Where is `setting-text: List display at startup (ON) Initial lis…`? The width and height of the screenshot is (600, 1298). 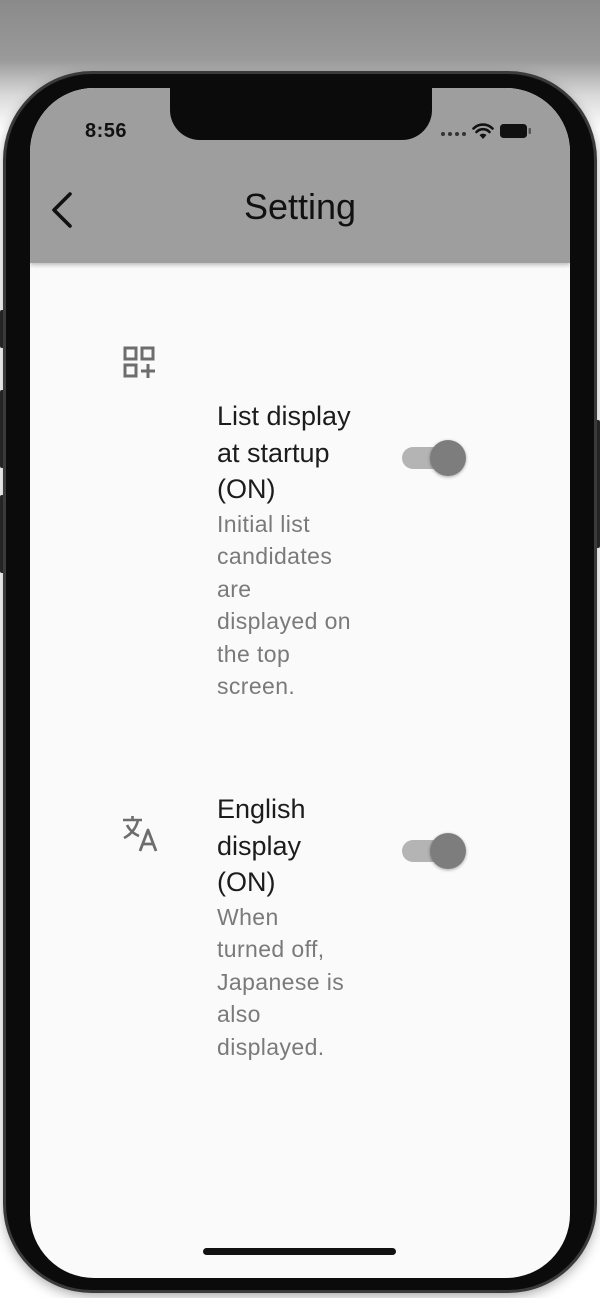 setting-text: List display at startup (ON) Initial lis… is located at coordinates (284, 550).